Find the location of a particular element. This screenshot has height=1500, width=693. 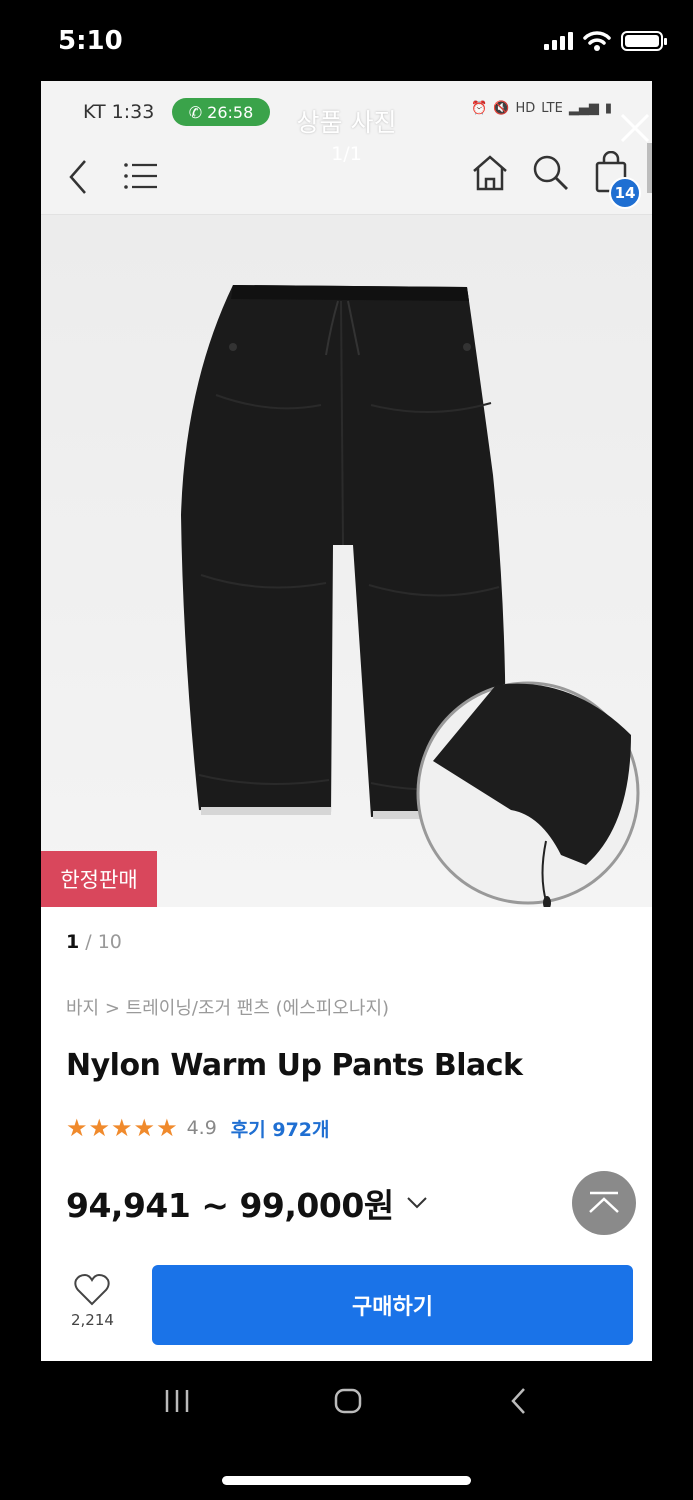

back-nav-icon is located at coordinates (519, 1401).